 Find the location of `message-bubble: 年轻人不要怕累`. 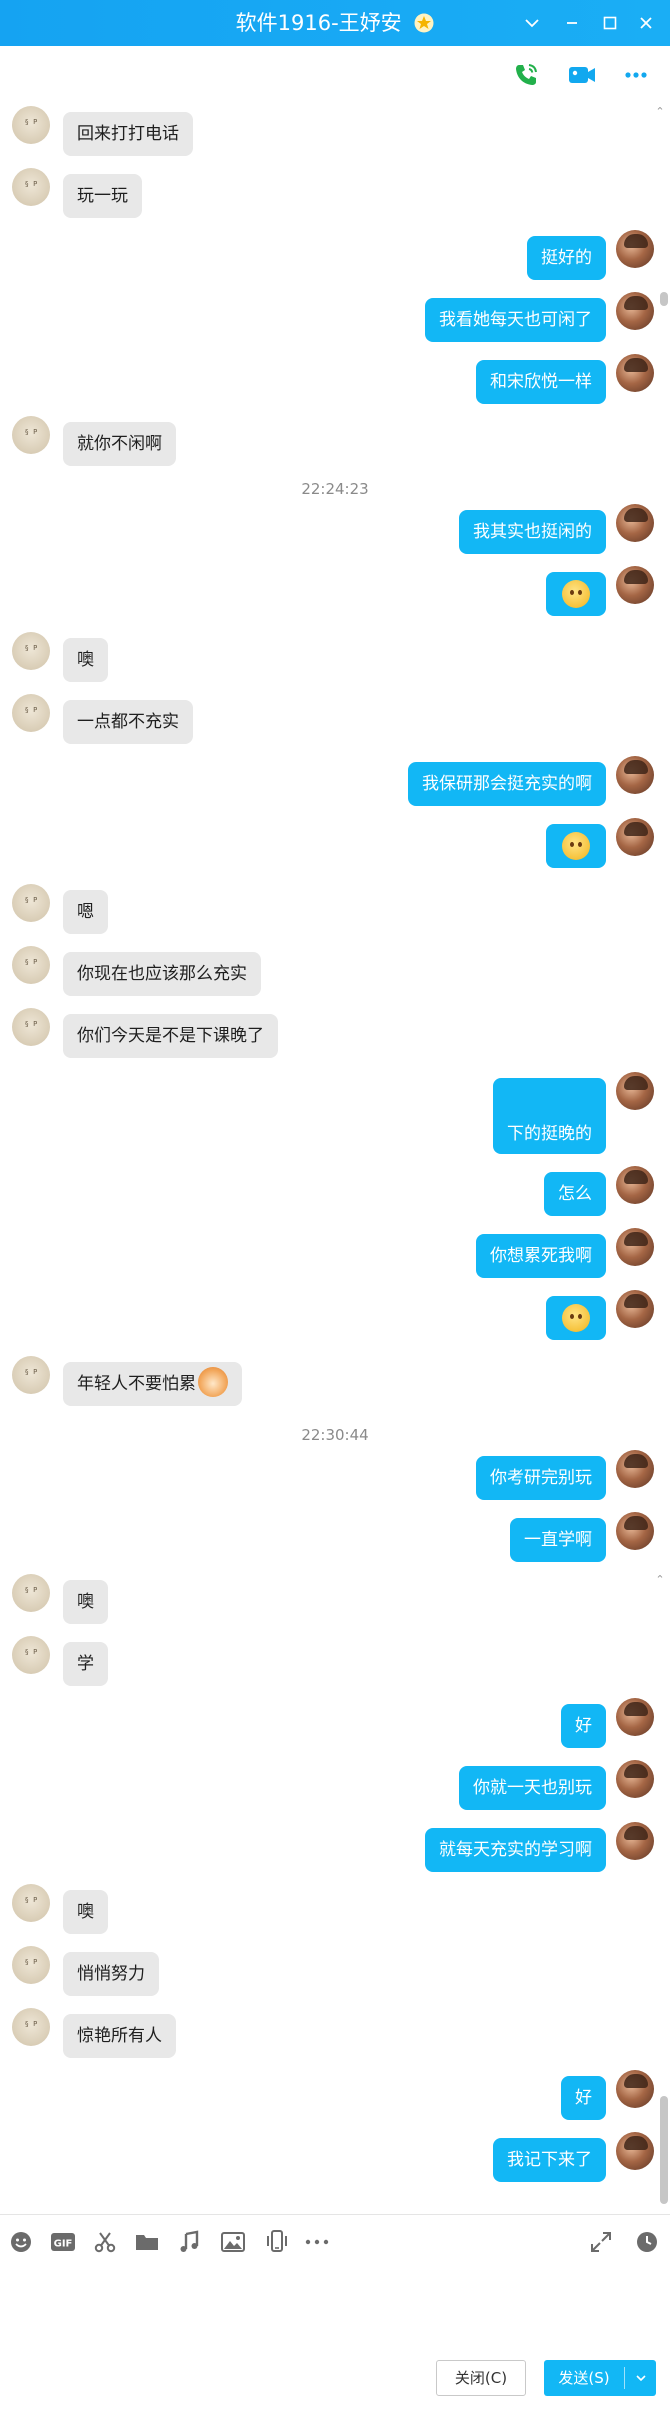

message-bubble: 年轻人不要怕累 is located at coordinates (152, 1384).